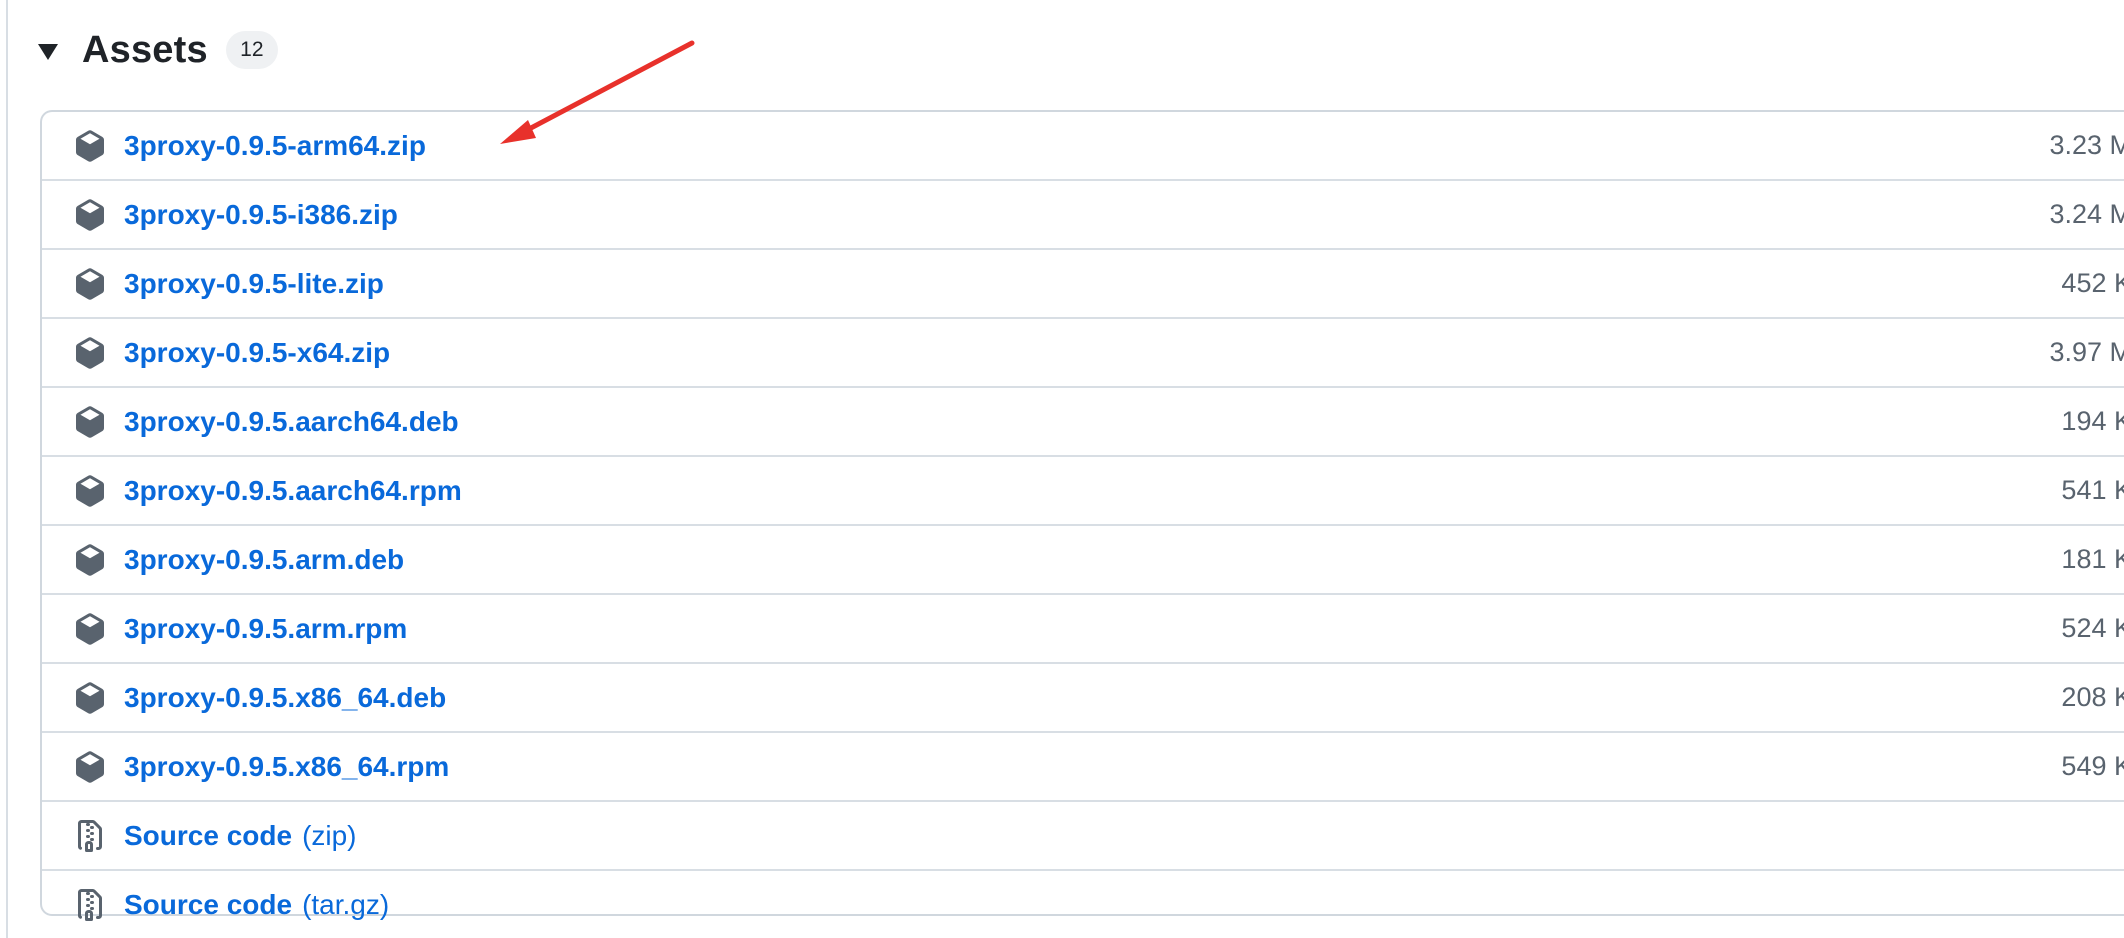 This screenshot has width=2124, height=938. I want to click on asset-size: 541 KB, so click(2092, 490).